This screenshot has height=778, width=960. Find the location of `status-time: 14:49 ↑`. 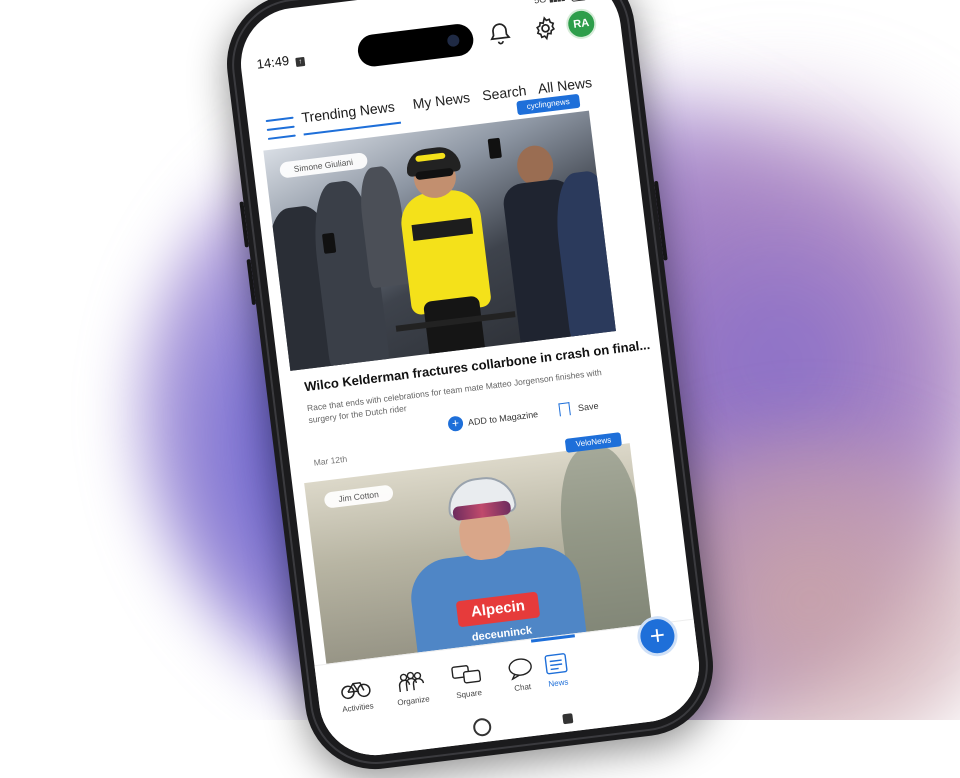

status-time: 14:49 ↑ is located at coordinates (281, 61).